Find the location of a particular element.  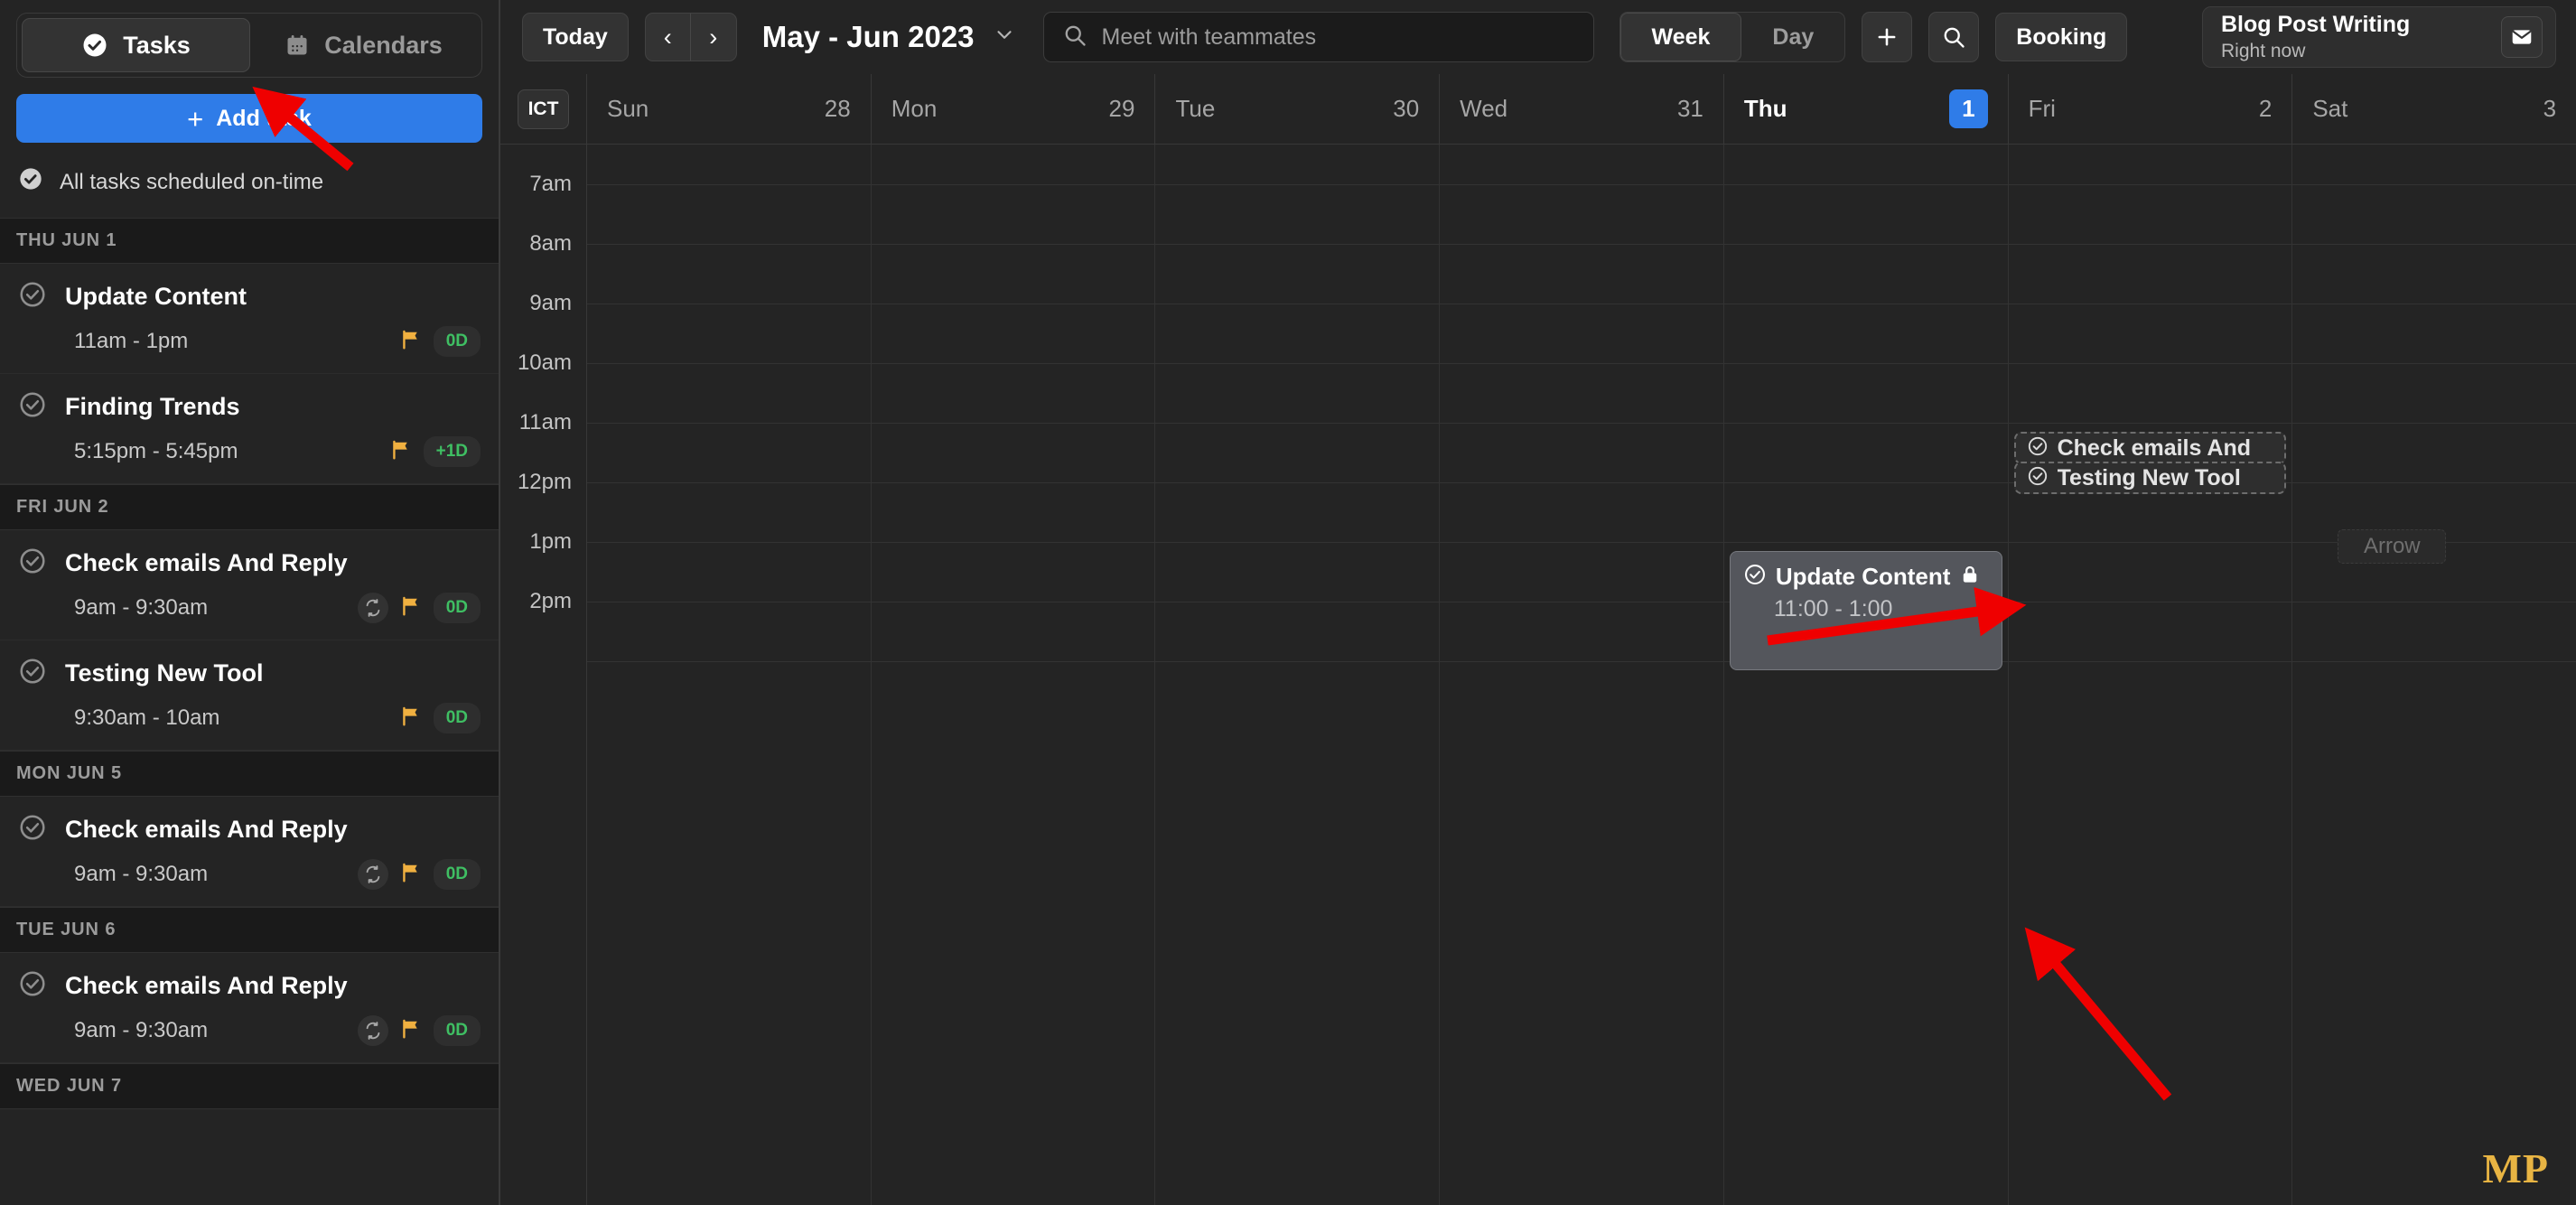

date-range-title: May - Jun 2023 is located at coordinates (868, 37).